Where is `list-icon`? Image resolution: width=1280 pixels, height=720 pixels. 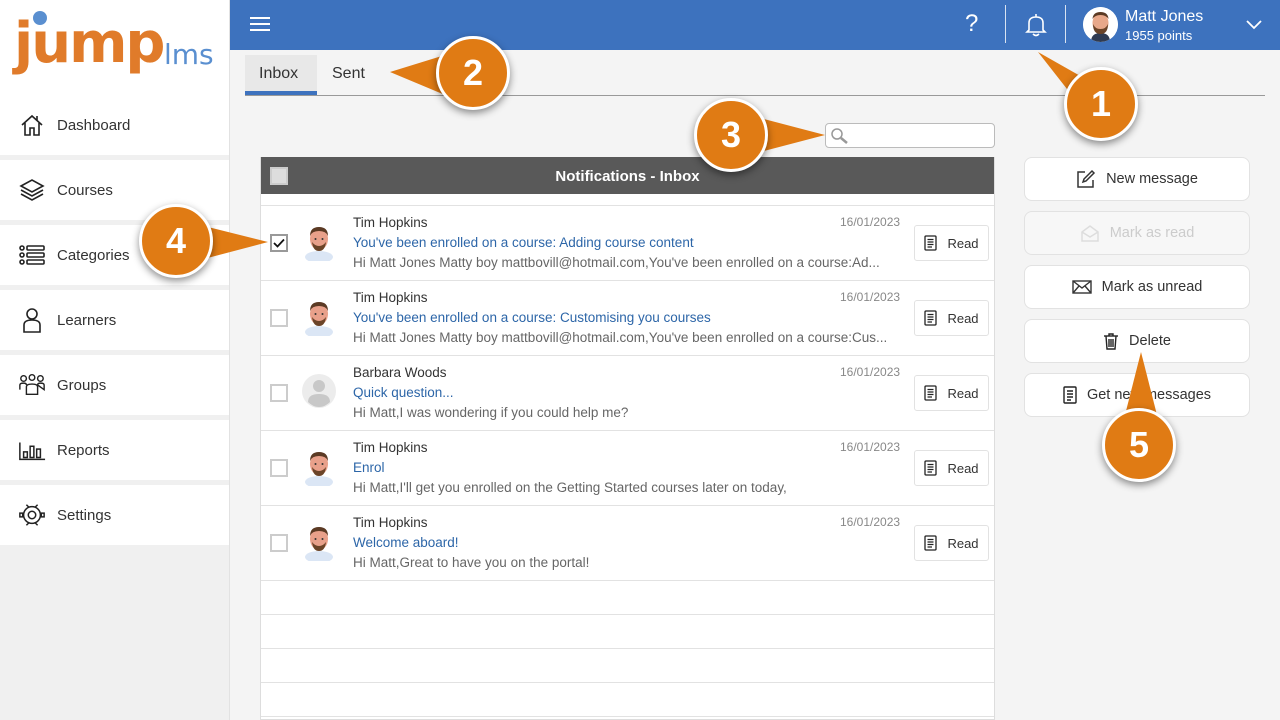
list-icon is located at coordinates (32, 255).